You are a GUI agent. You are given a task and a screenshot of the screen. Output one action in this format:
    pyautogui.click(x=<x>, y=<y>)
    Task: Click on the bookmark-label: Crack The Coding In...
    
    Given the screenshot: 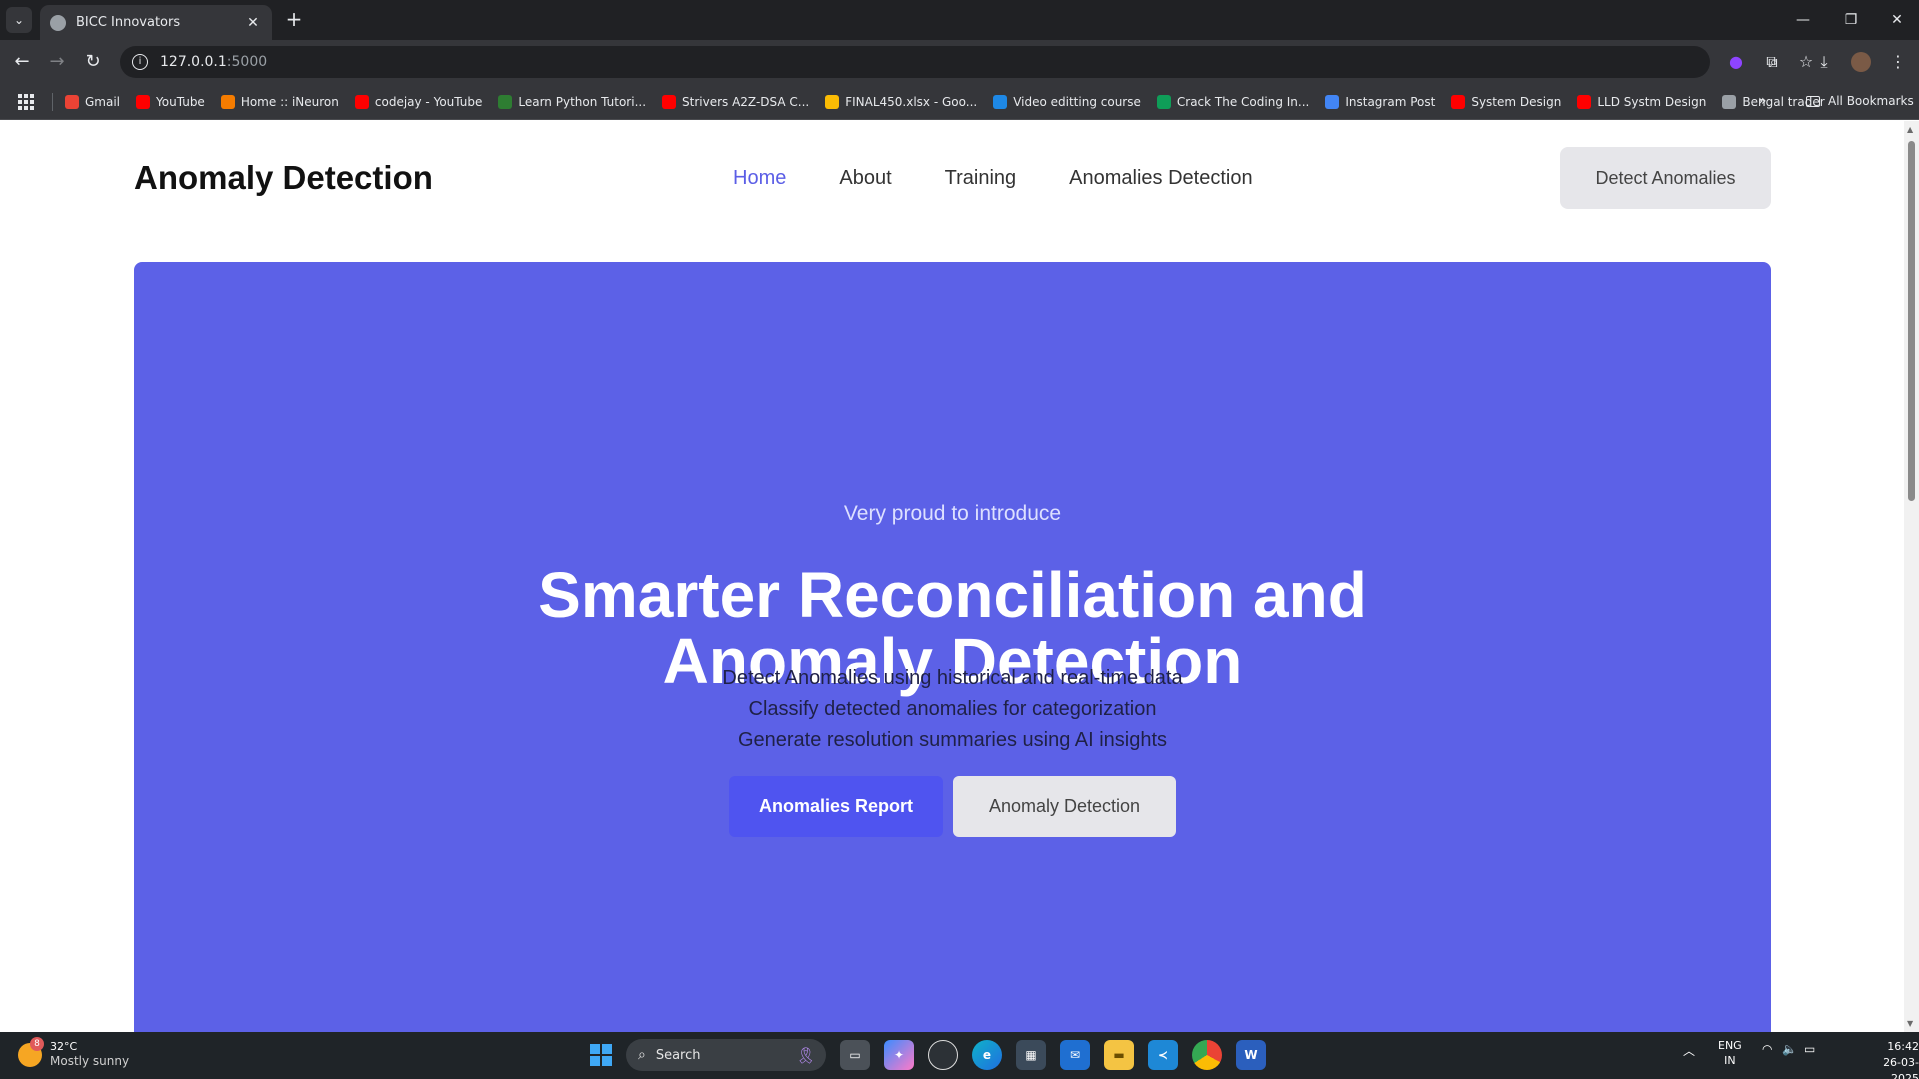 What is the action you would take?
    pyautogui.click(x=1243, y=101)
    